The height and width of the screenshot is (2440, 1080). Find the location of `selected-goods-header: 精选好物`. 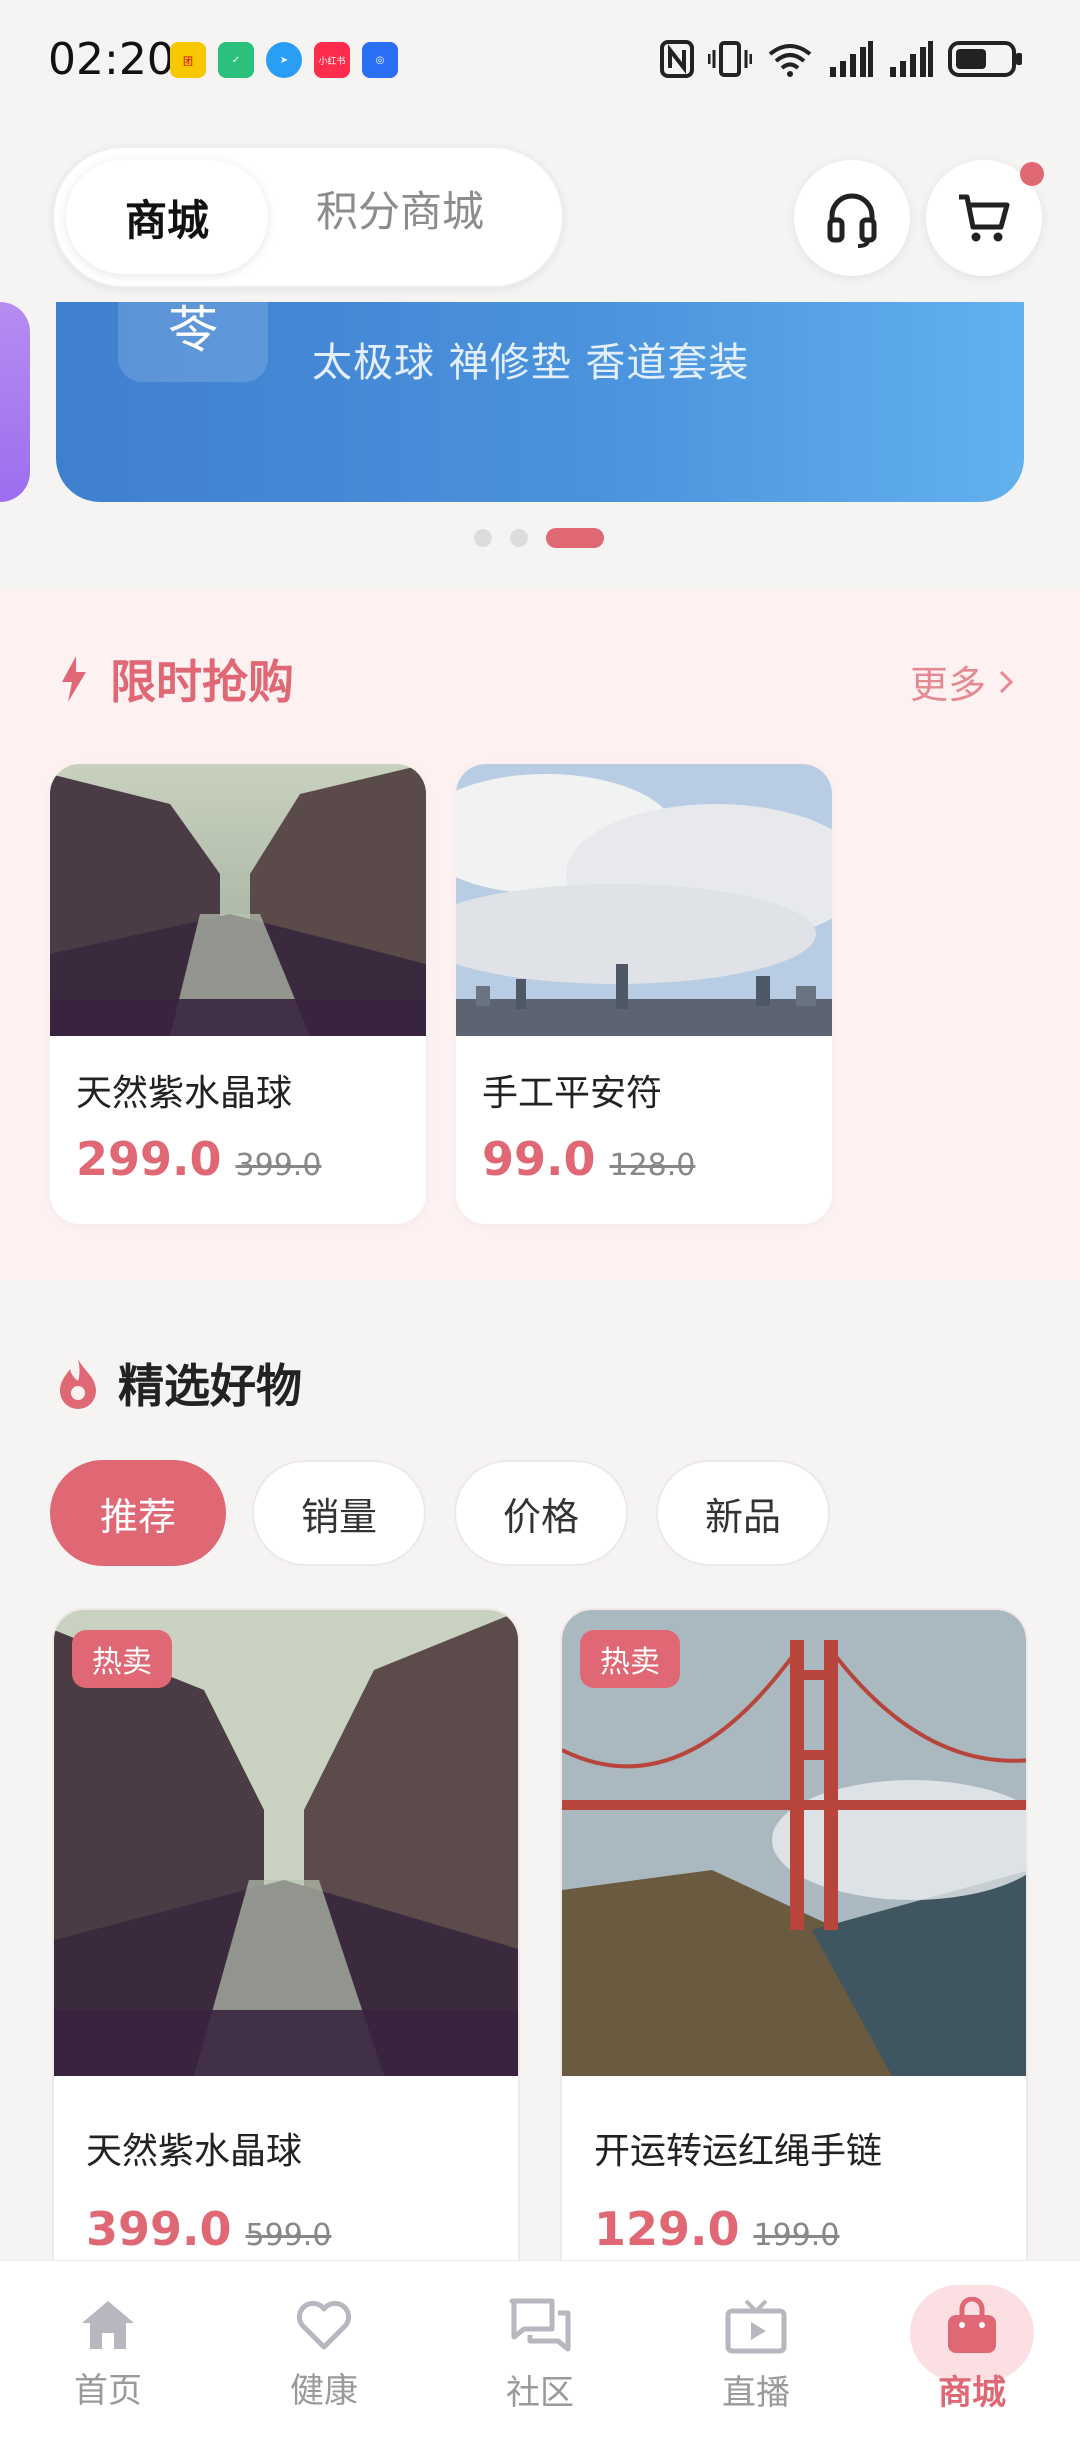

selected-goods-header: 精选好物 is located at coordinates (179, 1383).